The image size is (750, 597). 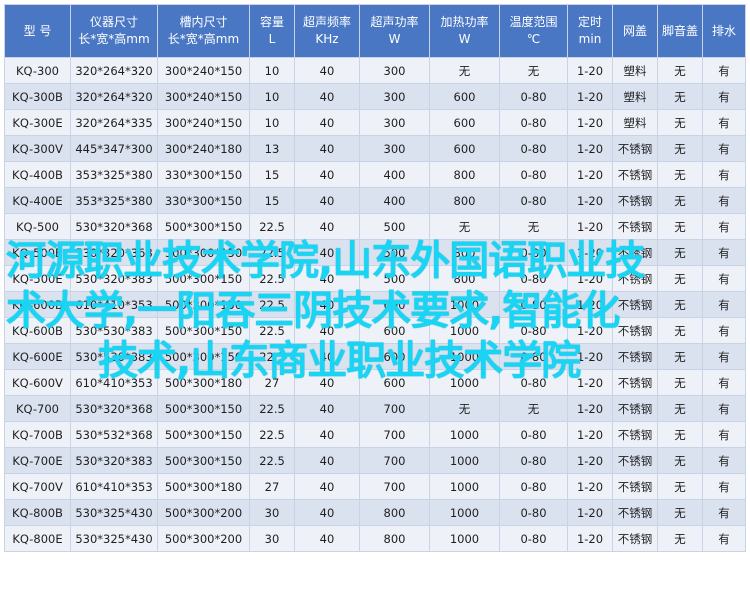 What do you see at coordinates (394, 174) in the screenshot?
I see `table-cell: 400` at bounding box center [394, 174].